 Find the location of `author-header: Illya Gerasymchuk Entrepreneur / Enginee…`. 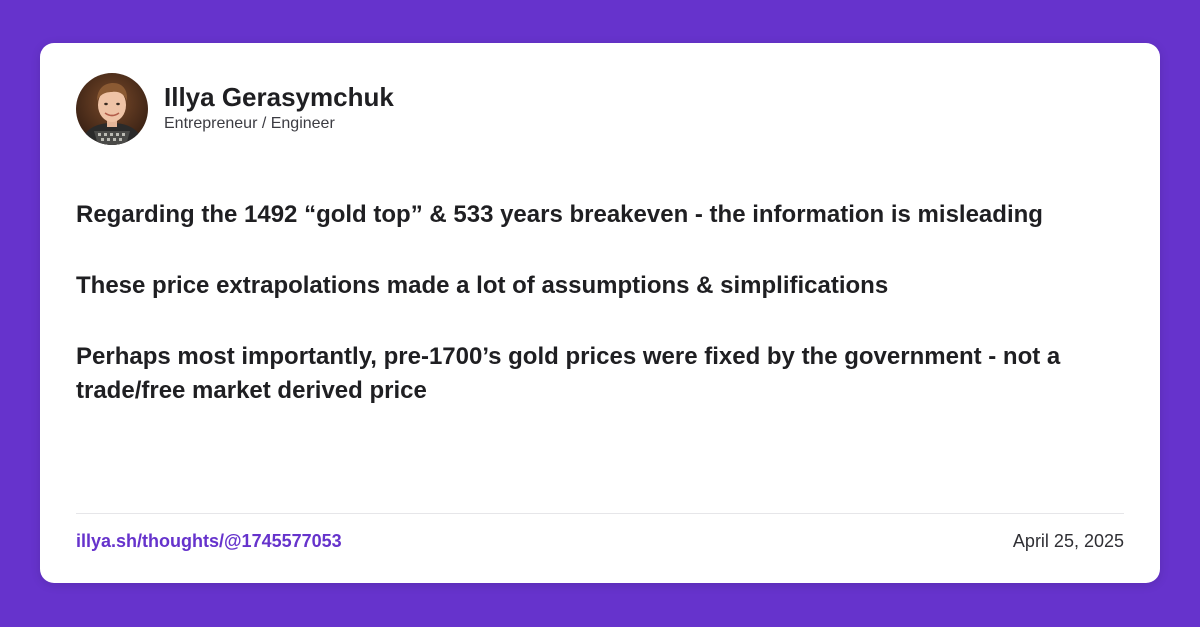

author-header: Illya Gerasymchuk Entrepreneur / Enginee… is located at coordinates (235, 109).